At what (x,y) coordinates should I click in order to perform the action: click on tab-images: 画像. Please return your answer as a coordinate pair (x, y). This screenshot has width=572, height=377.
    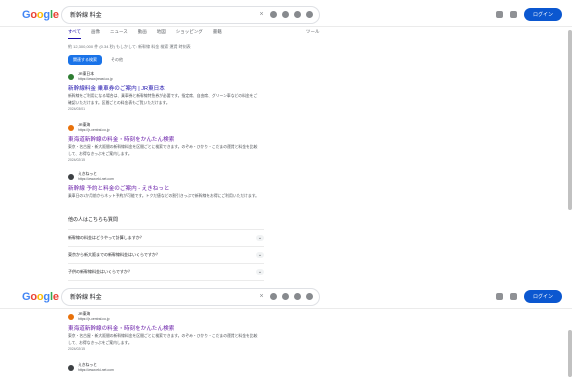
    Looking at the image, I should click on (95, 34).